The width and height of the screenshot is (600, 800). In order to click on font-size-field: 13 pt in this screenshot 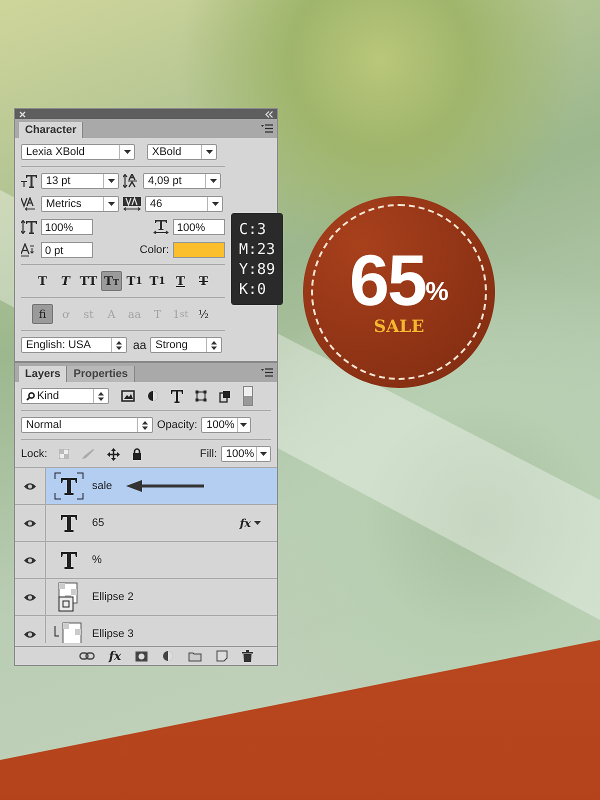, I will do `click(80, 181)`.